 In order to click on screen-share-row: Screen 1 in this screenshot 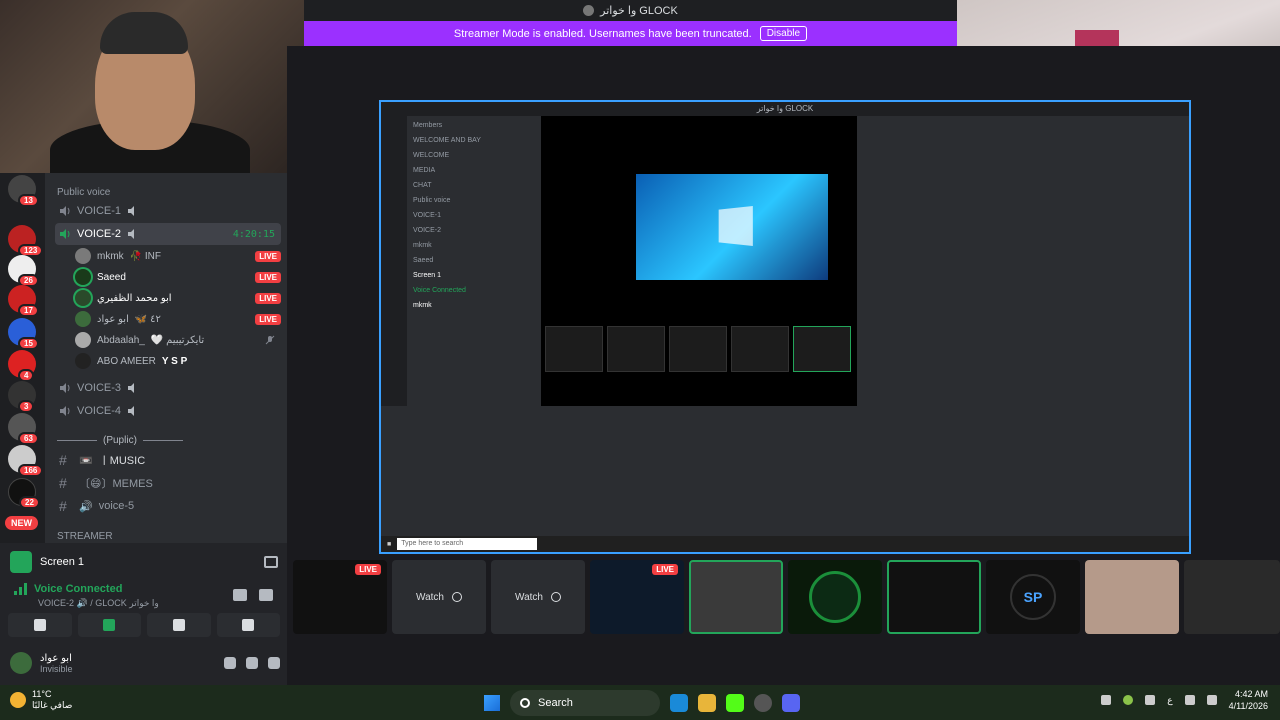, I will do `click(144, 562)`.